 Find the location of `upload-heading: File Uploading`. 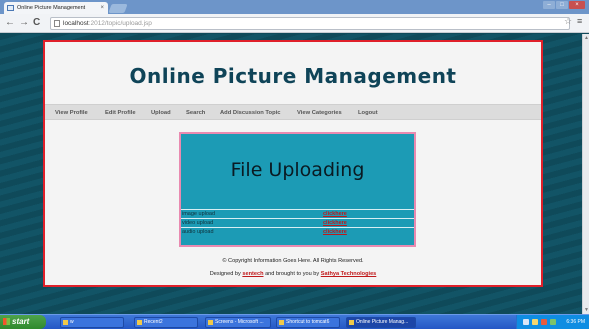

upload-heading: File Uploading is located at coordinates (297, 170).